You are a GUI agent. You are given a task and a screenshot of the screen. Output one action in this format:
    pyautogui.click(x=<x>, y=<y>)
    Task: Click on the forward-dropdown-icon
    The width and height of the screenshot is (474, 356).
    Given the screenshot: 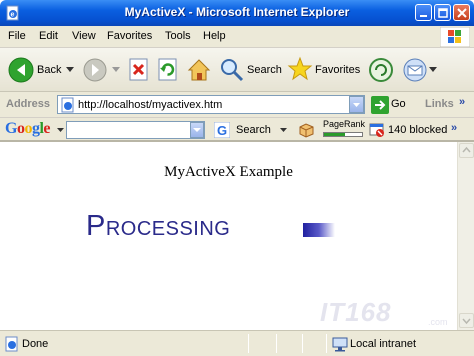 What is the action you would take?
    pyautogui.click(x=116, y=70)
    